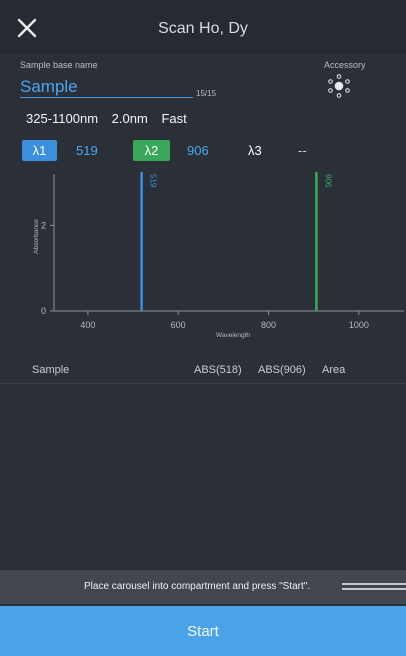 Image resolution: width=406 pixels, height=656 pixels. Describe the element at coordinates (151, 150) in the screenshot. I see `lambda-2-button: λ2` at that location.